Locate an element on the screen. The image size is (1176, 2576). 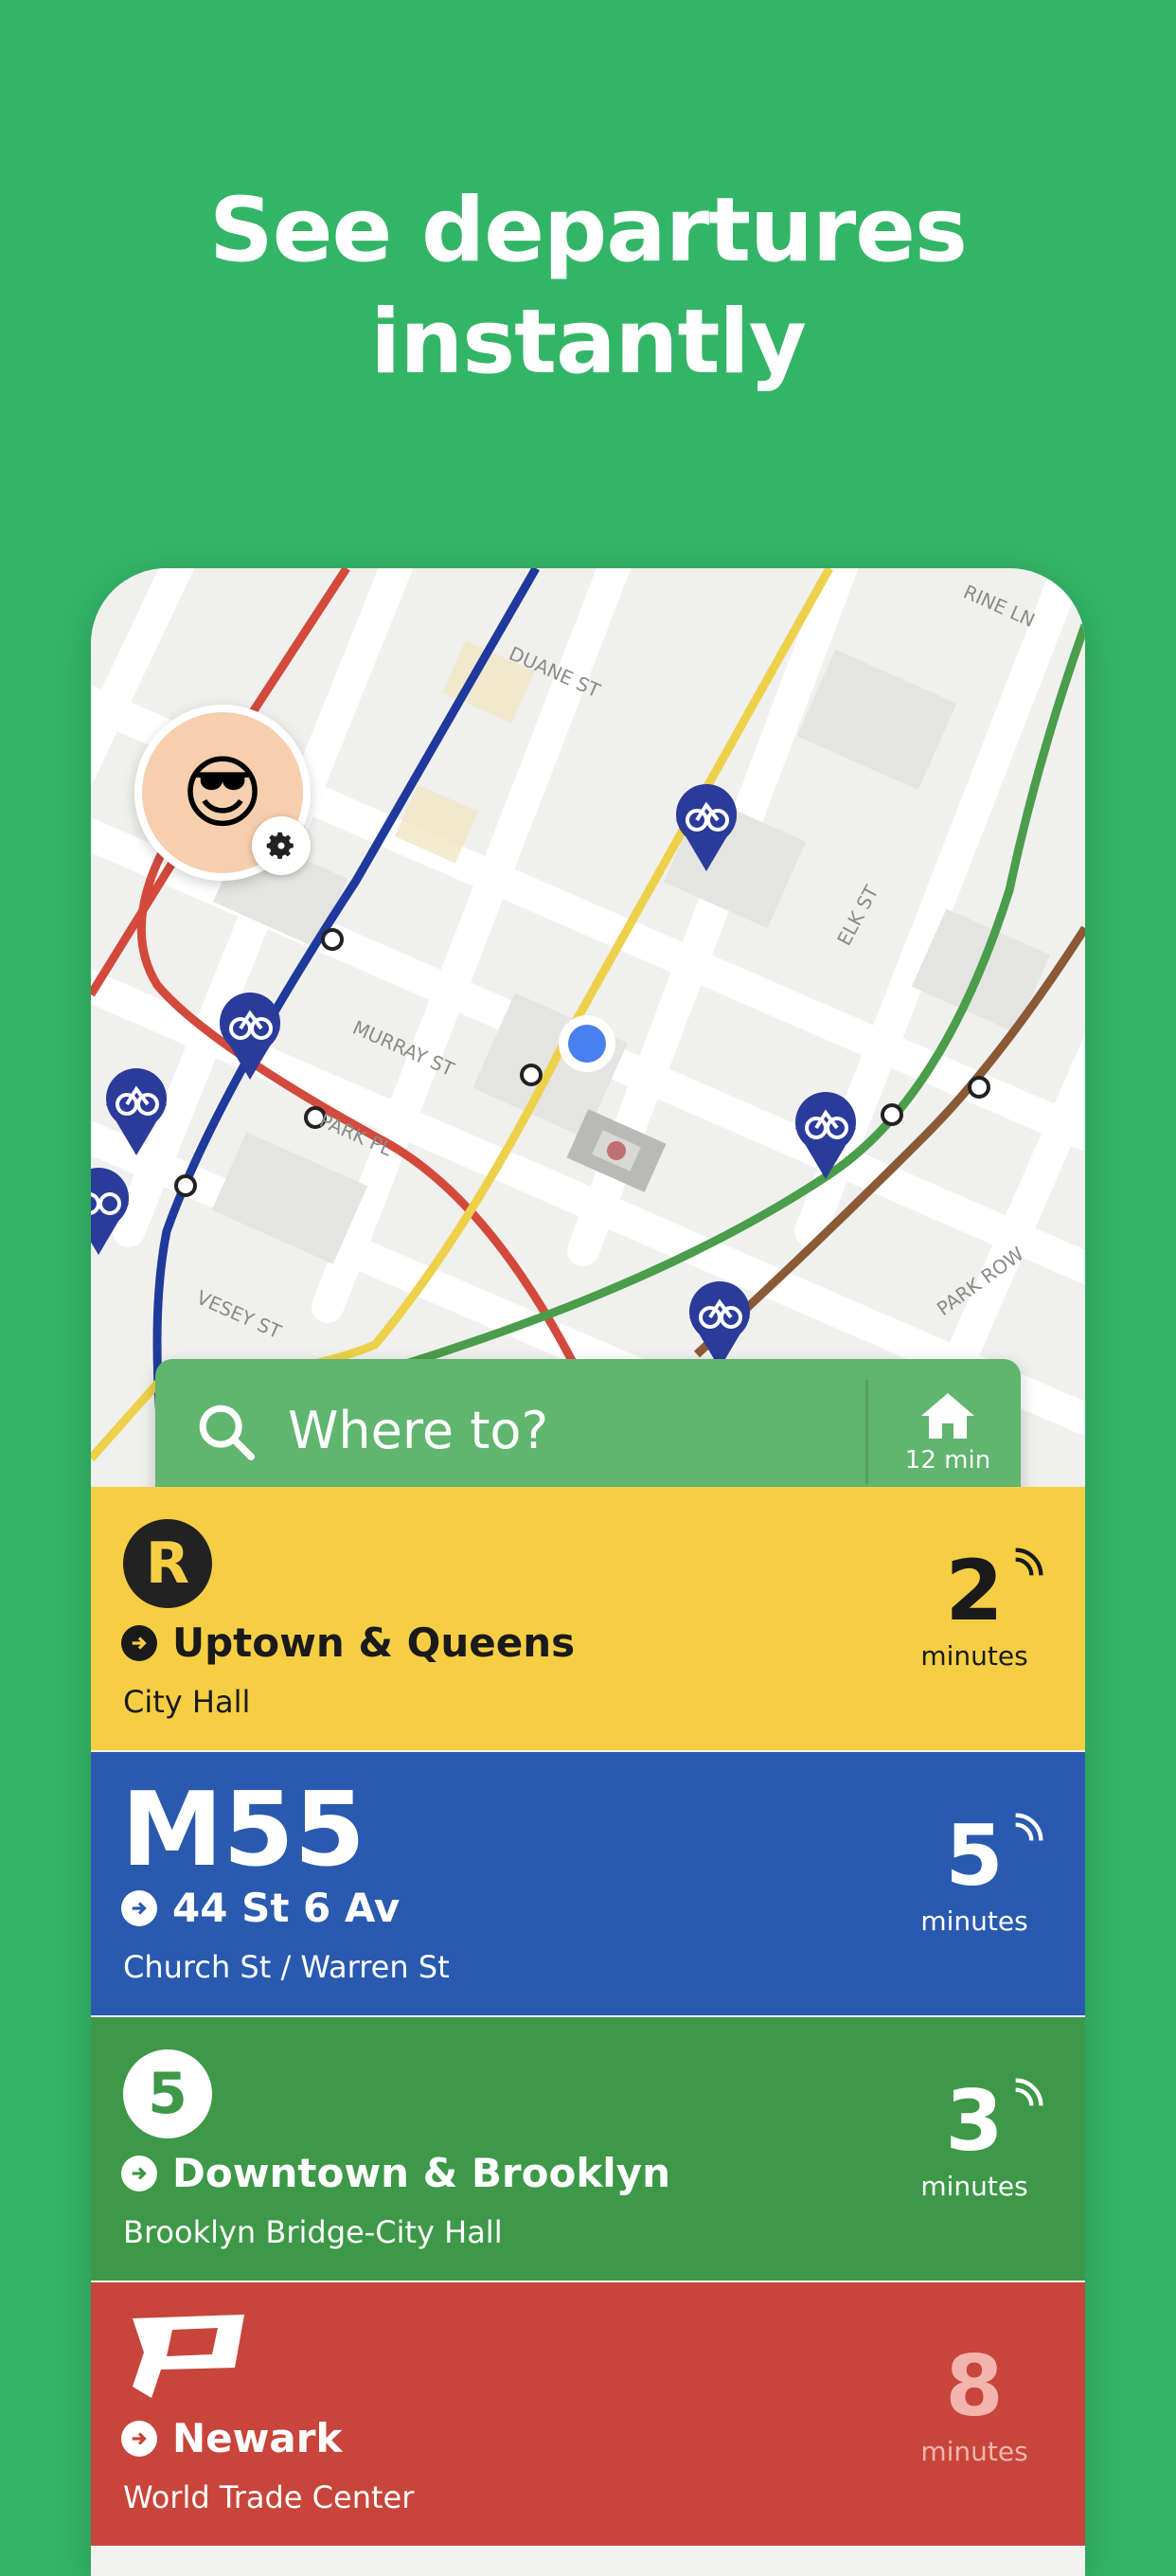
direction-row: 44 St 6 Av is located at coordinates (260, 1908).